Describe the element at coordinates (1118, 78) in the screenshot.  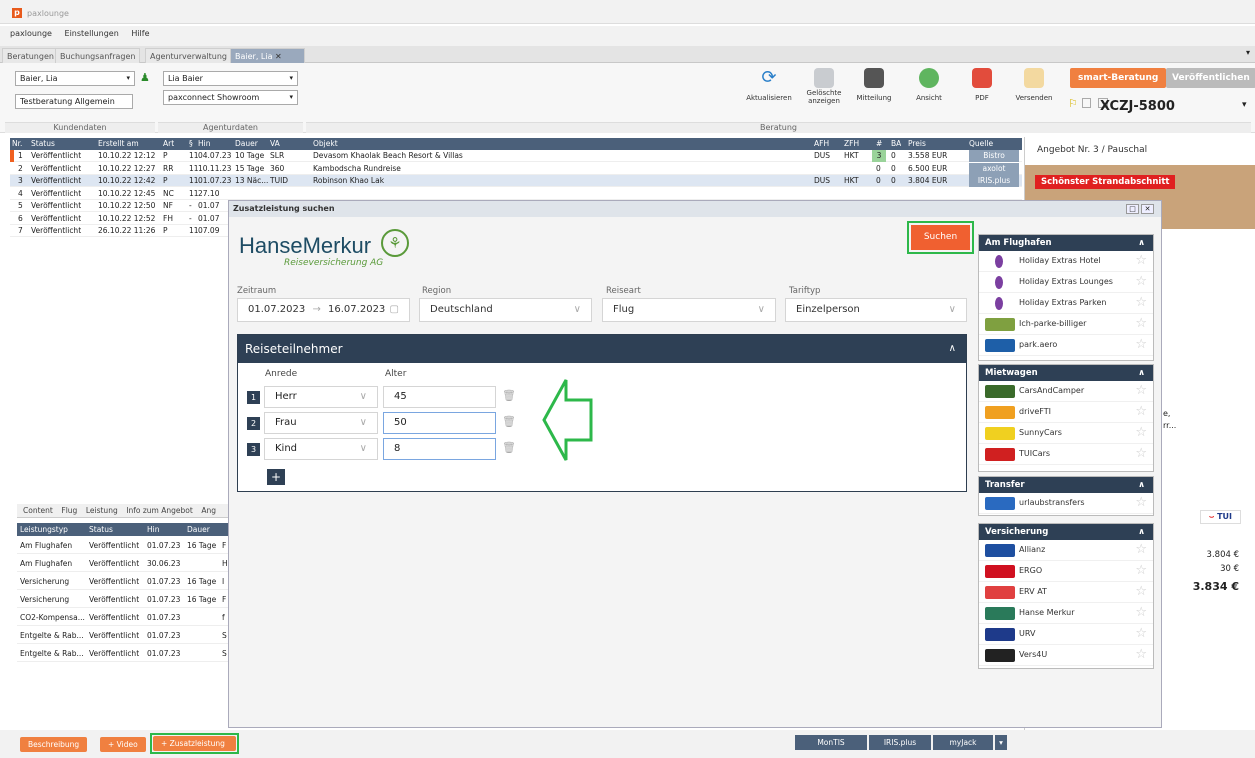
I see `smart-beratung-button: smart-Beratung` at that location.